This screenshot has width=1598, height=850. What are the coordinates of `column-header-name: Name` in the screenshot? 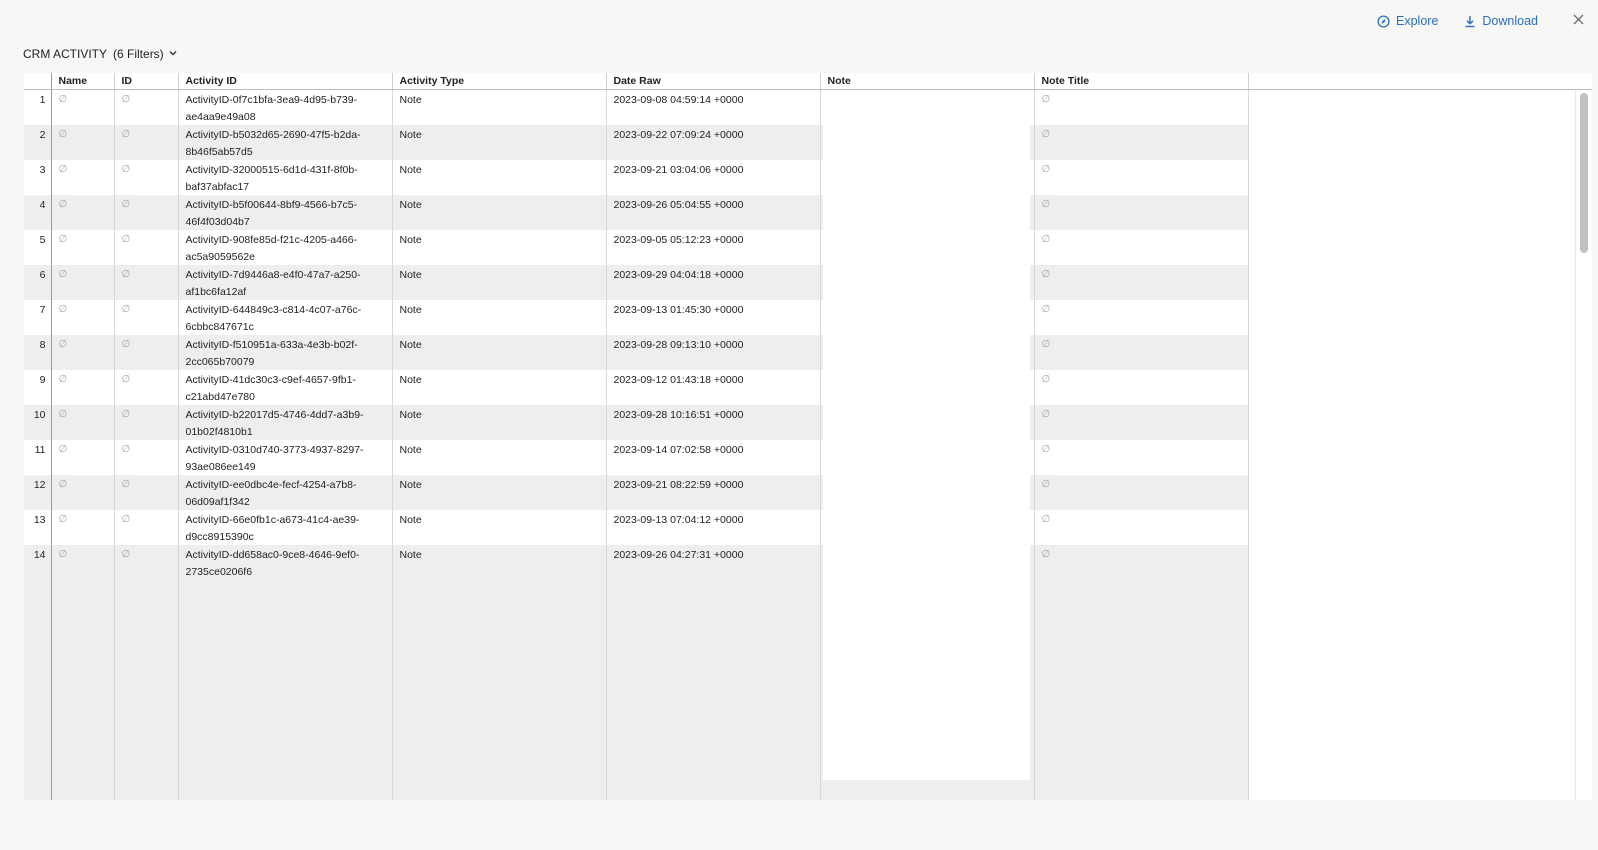 It's located at (83, 81).